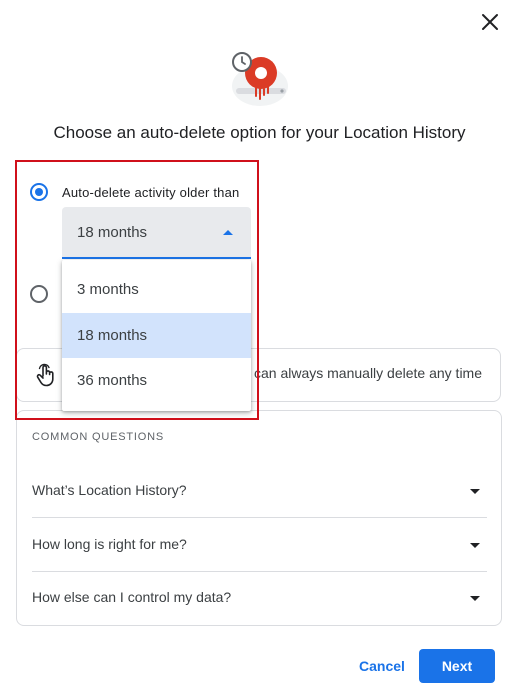  I want to click on menu-item-36-months: 36 months, so click(156, 380).